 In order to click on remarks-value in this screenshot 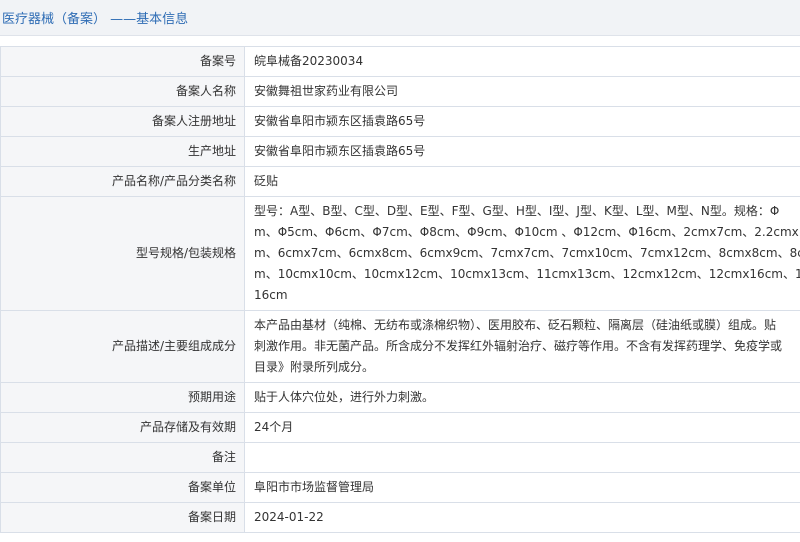, I will do `click(522, 457)`.